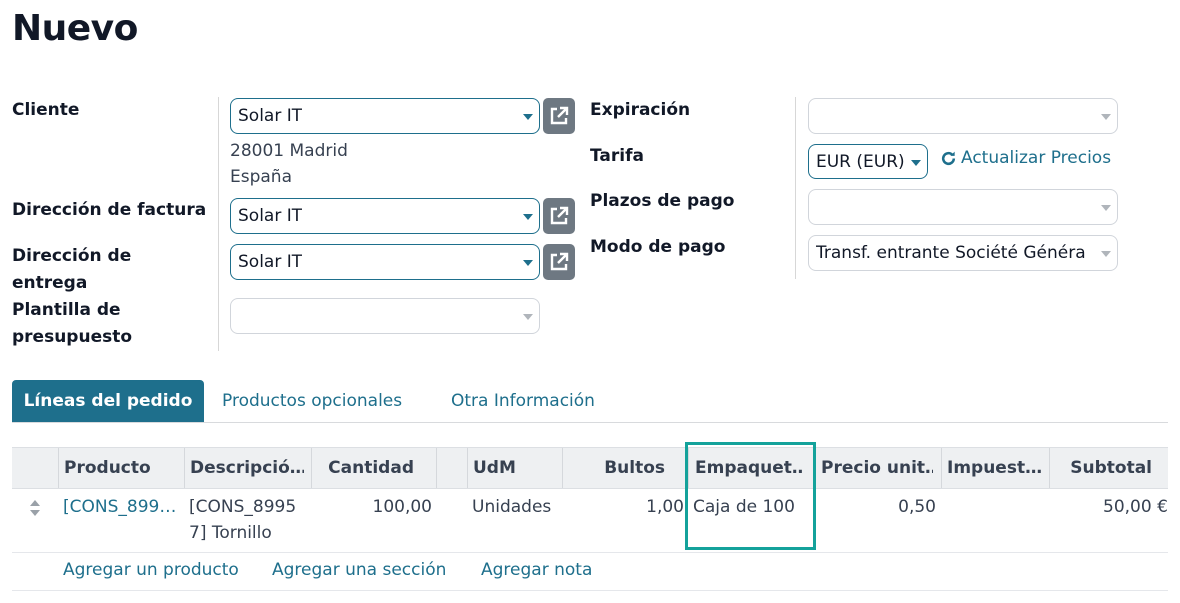 The width and height of the screenshot is (1180, 603). I want to click on factura-select-value: Solar IT, so click(270, 216).